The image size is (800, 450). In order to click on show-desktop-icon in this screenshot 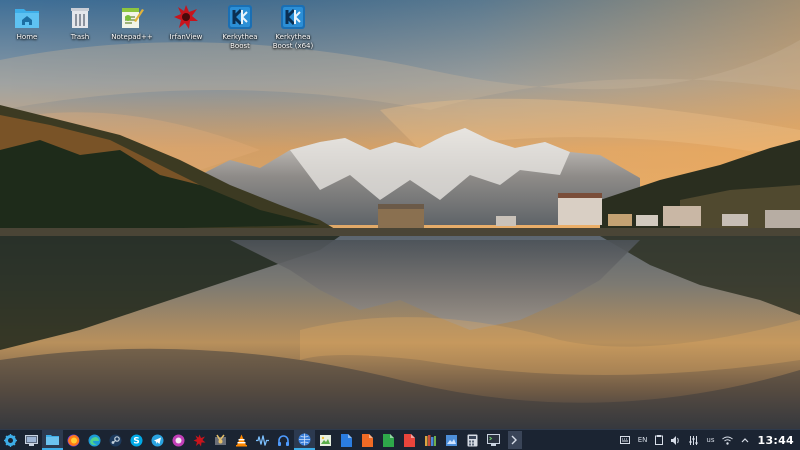, I will do `click(31, 440)`.